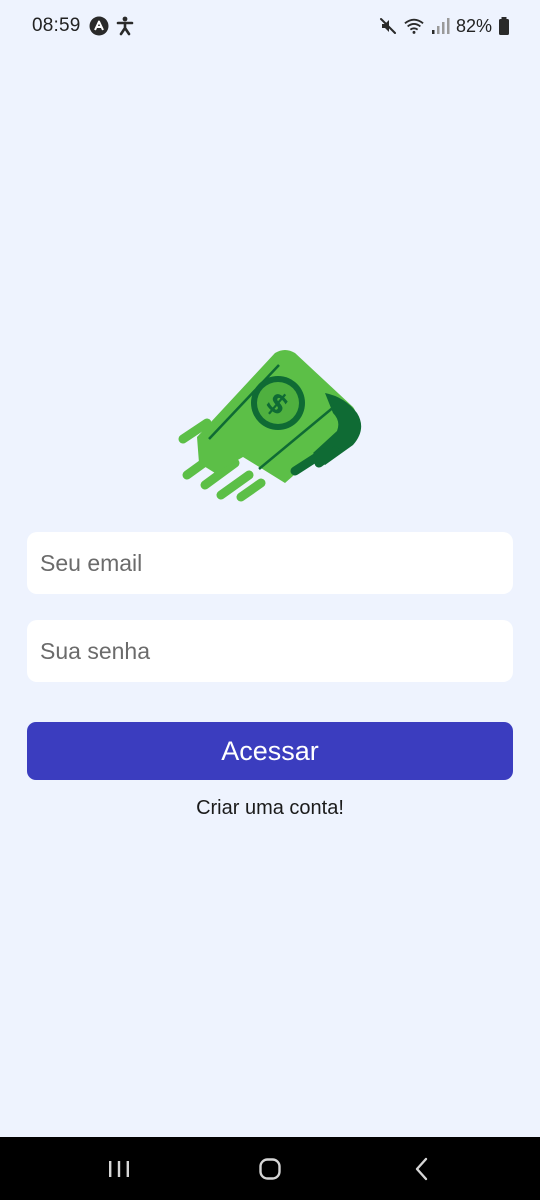  What do you see at coordinates (270, 26) in the screenshot?
I see `status-bar: 08:59 82%` at bounding box center [270, 26].